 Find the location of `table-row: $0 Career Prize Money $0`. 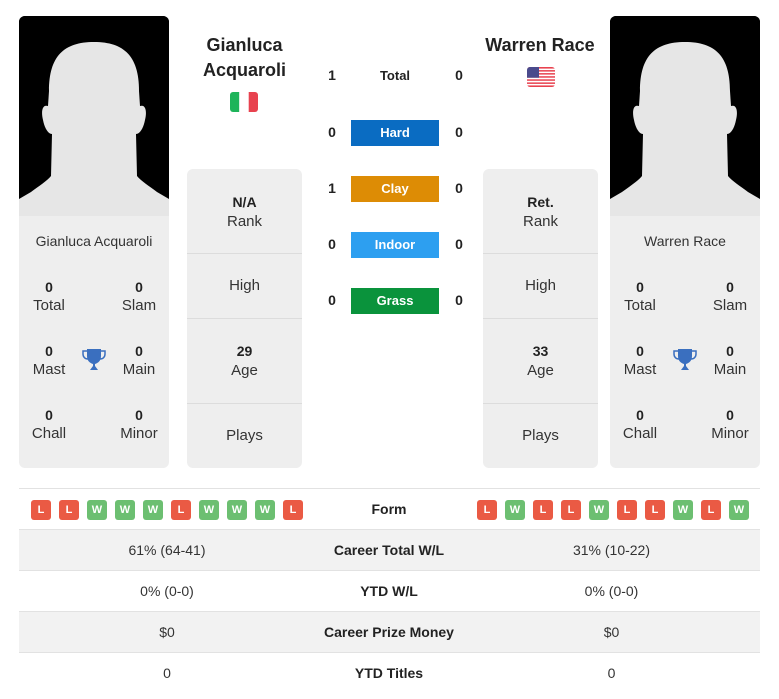

table-row: $0 Career Prize Money $0 is located at coordinates (389, 631).